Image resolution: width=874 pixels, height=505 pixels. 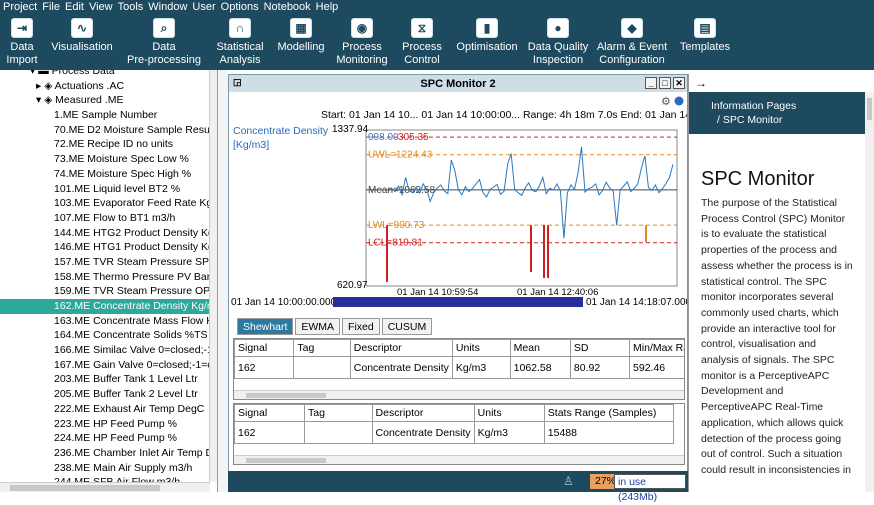 What do you see at coordinates (105, 468) in the screenshot?
I see `tree-item: 238.ME Main Air Supply m3/h` at bounding box center [105, 468].